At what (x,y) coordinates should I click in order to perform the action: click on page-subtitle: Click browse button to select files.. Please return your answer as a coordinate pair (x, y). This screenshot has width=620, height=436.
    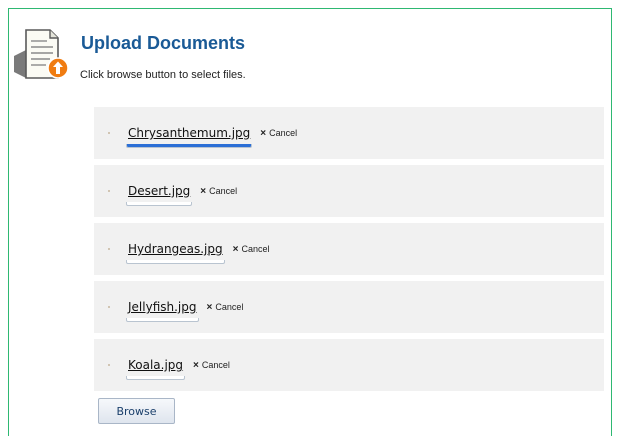
    Looking at the image, I should click on (163, 75).